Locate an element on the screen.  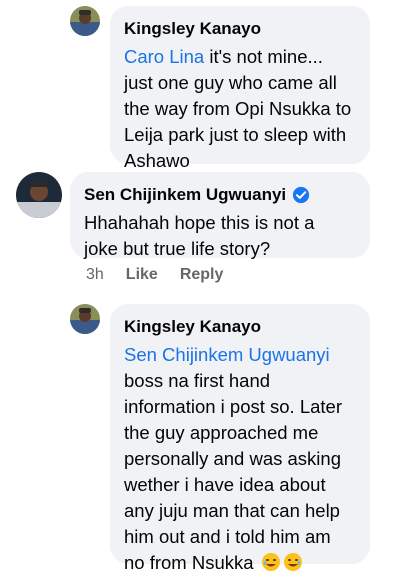
comment-timestamp: 3h is located at coordinates (95, 275).